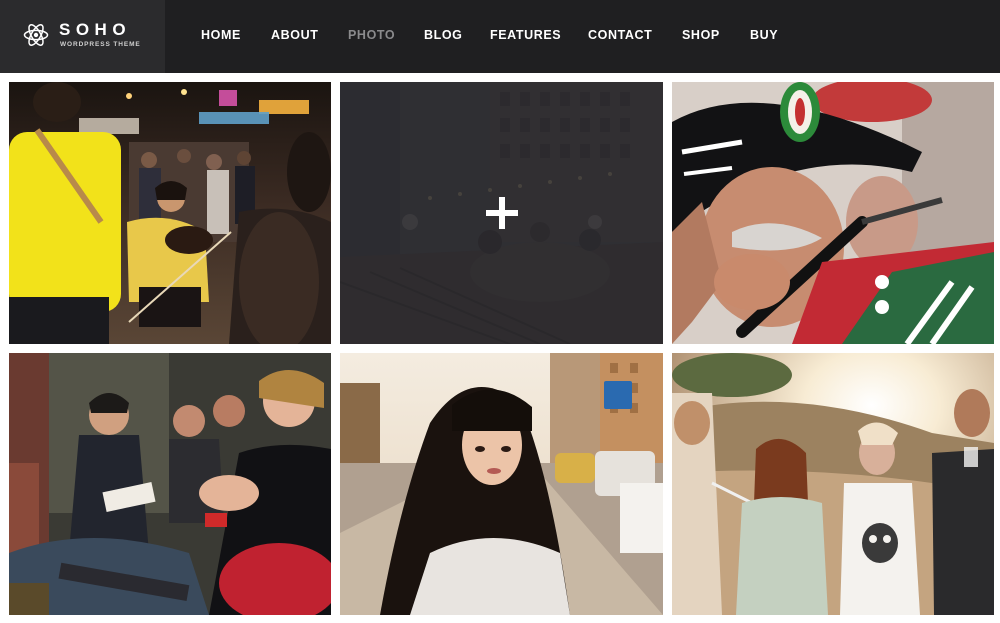 The width and height of the screenshot is (1000, 623). I want to click on street-market-violinist-photo, so click(170, 213).